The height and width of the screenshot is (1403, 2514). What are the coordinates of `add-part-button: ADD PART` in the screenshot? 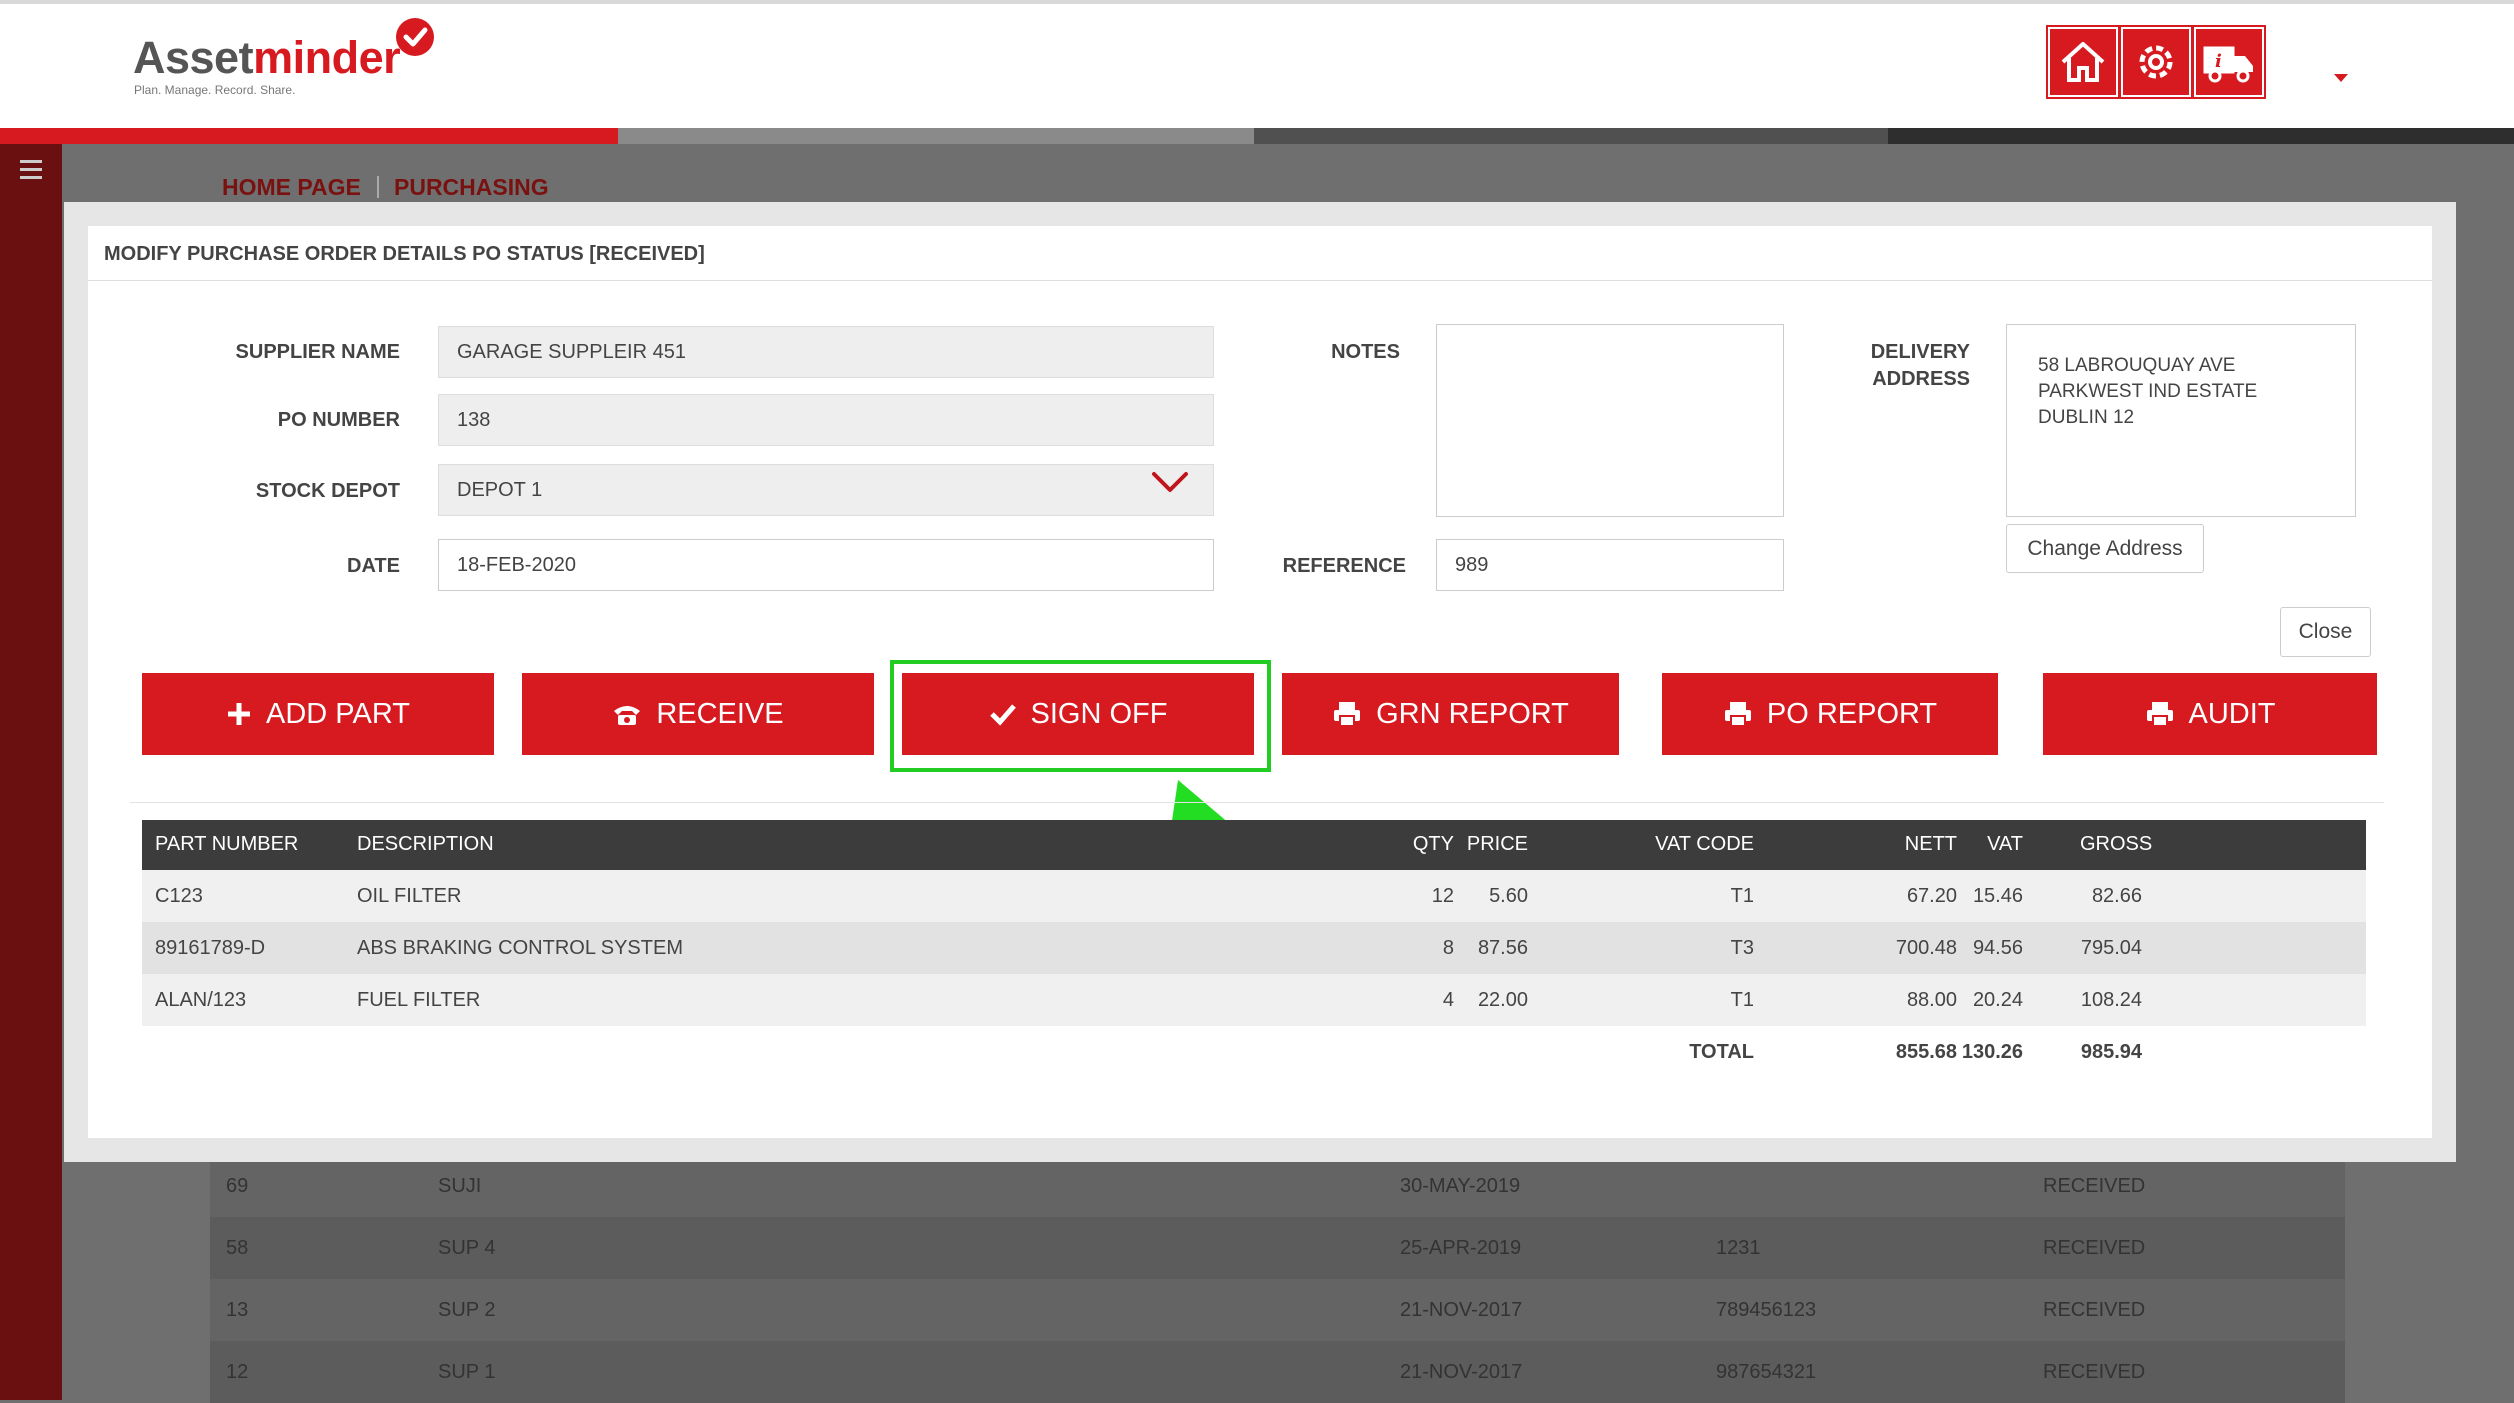 It's located at (318, 714).